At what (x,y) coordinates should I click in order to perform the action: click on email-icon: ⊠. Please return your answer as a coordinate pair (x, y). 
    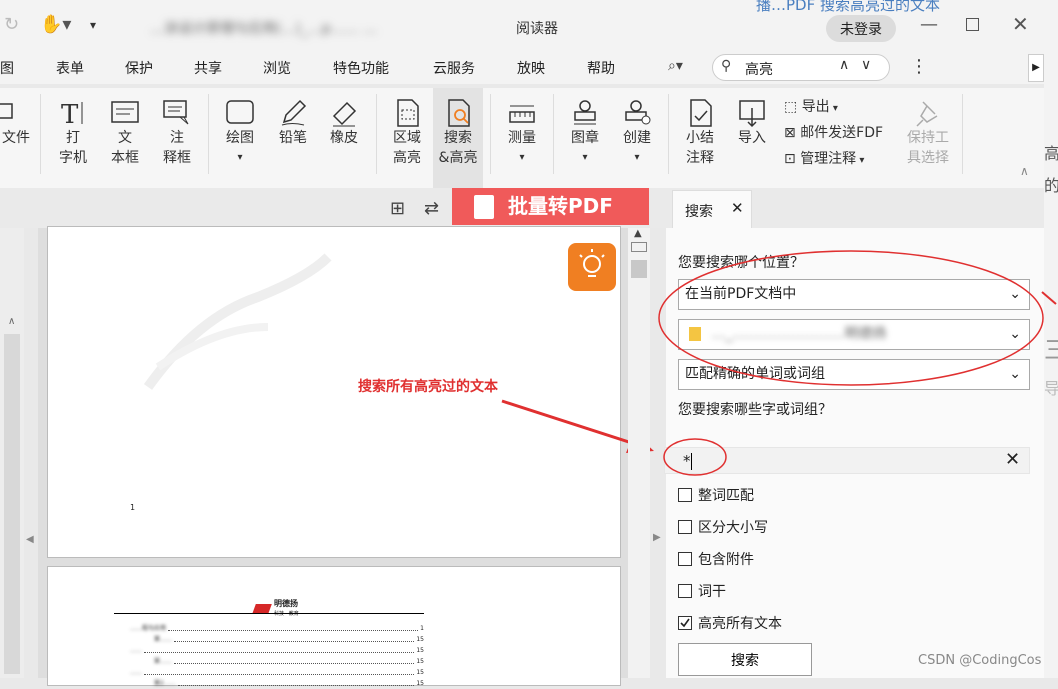
    Looking at the image, I should click on (792, 133).